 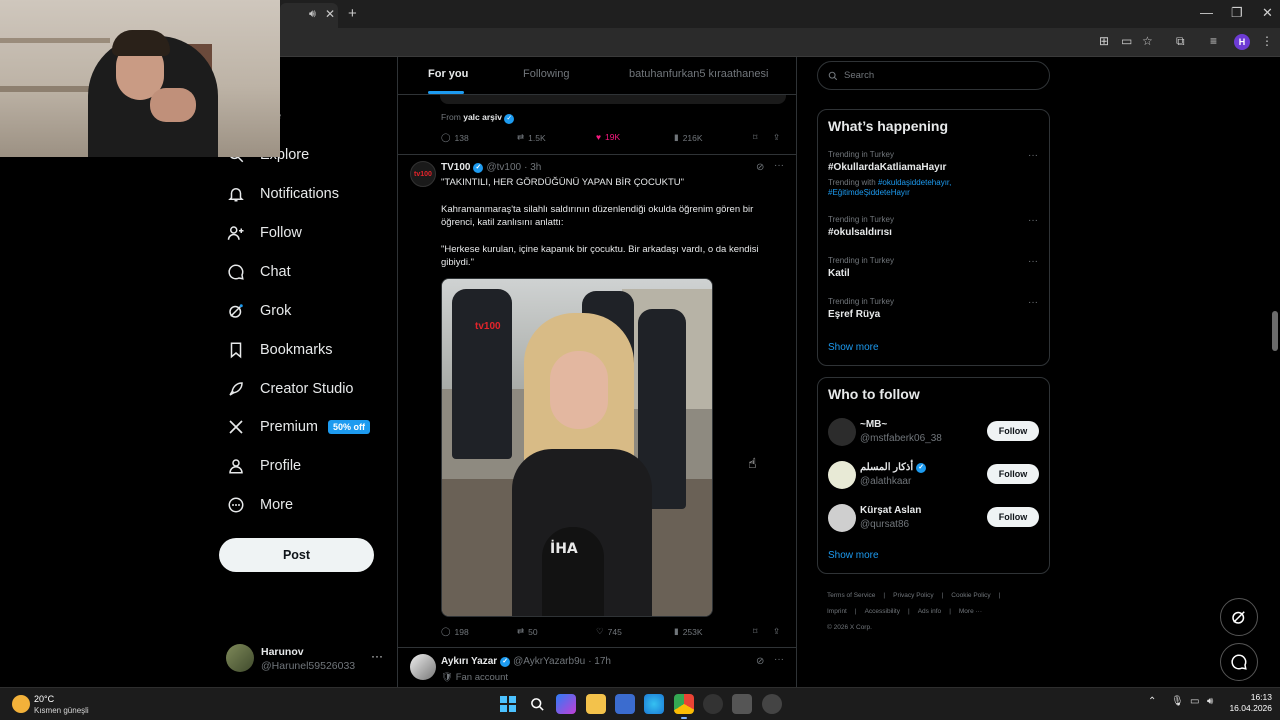 What do you see at coordinates (1267, 41) in the screenshot?
I see `browser-menu-icon: ⋮` at bounding box center [1267, 41].